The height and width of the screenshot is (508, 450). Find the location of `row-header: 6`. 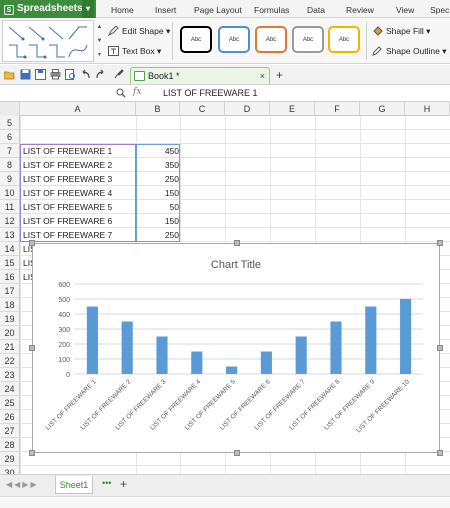

row-header: 6 is located at coordinates (10, 137).